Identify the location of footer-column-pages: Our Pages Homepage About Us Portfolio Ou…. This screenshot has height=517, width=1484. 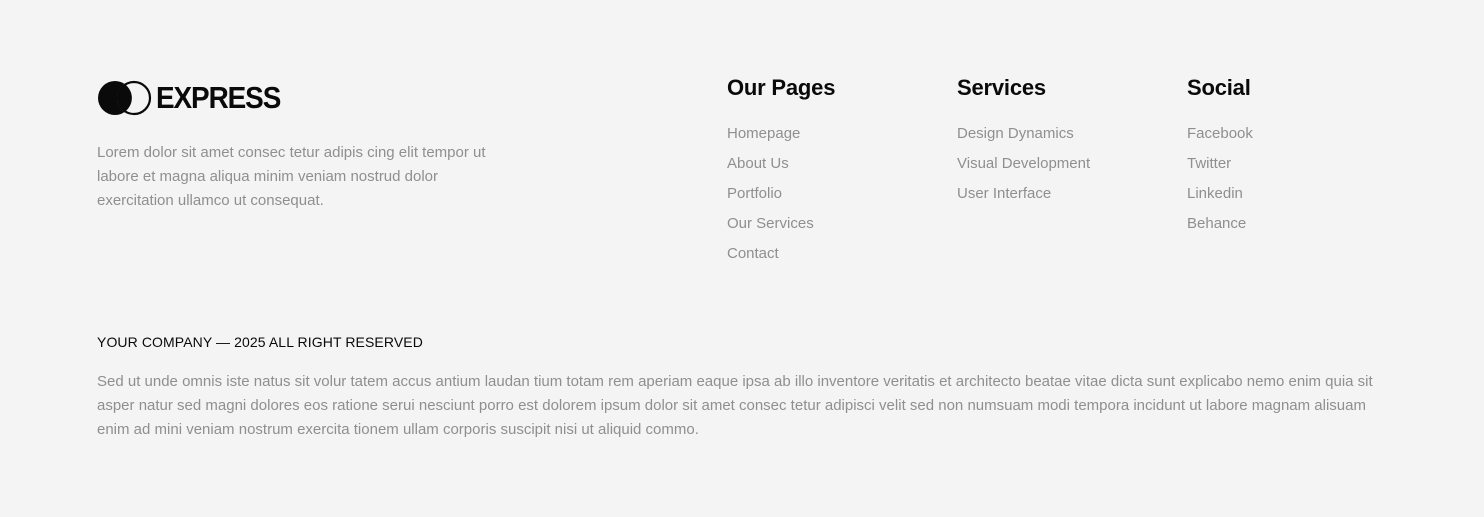
(781, 171).